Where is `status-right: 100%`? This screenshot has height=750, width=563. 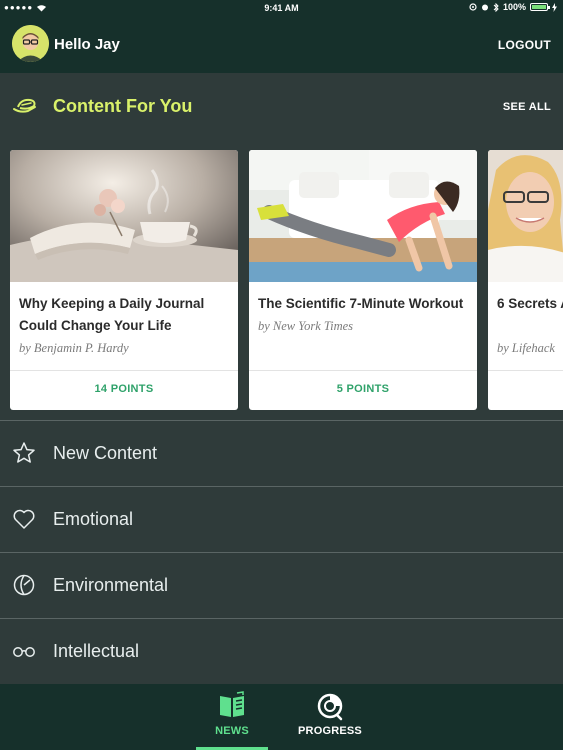 status-right: 100% is located at coordinates (513, 7).